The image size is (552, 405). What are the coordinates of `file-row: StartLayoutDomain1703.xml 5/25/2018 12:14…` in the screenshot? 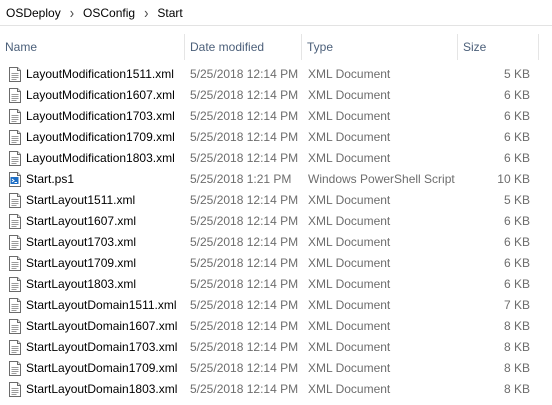 It's located at (276, 347).